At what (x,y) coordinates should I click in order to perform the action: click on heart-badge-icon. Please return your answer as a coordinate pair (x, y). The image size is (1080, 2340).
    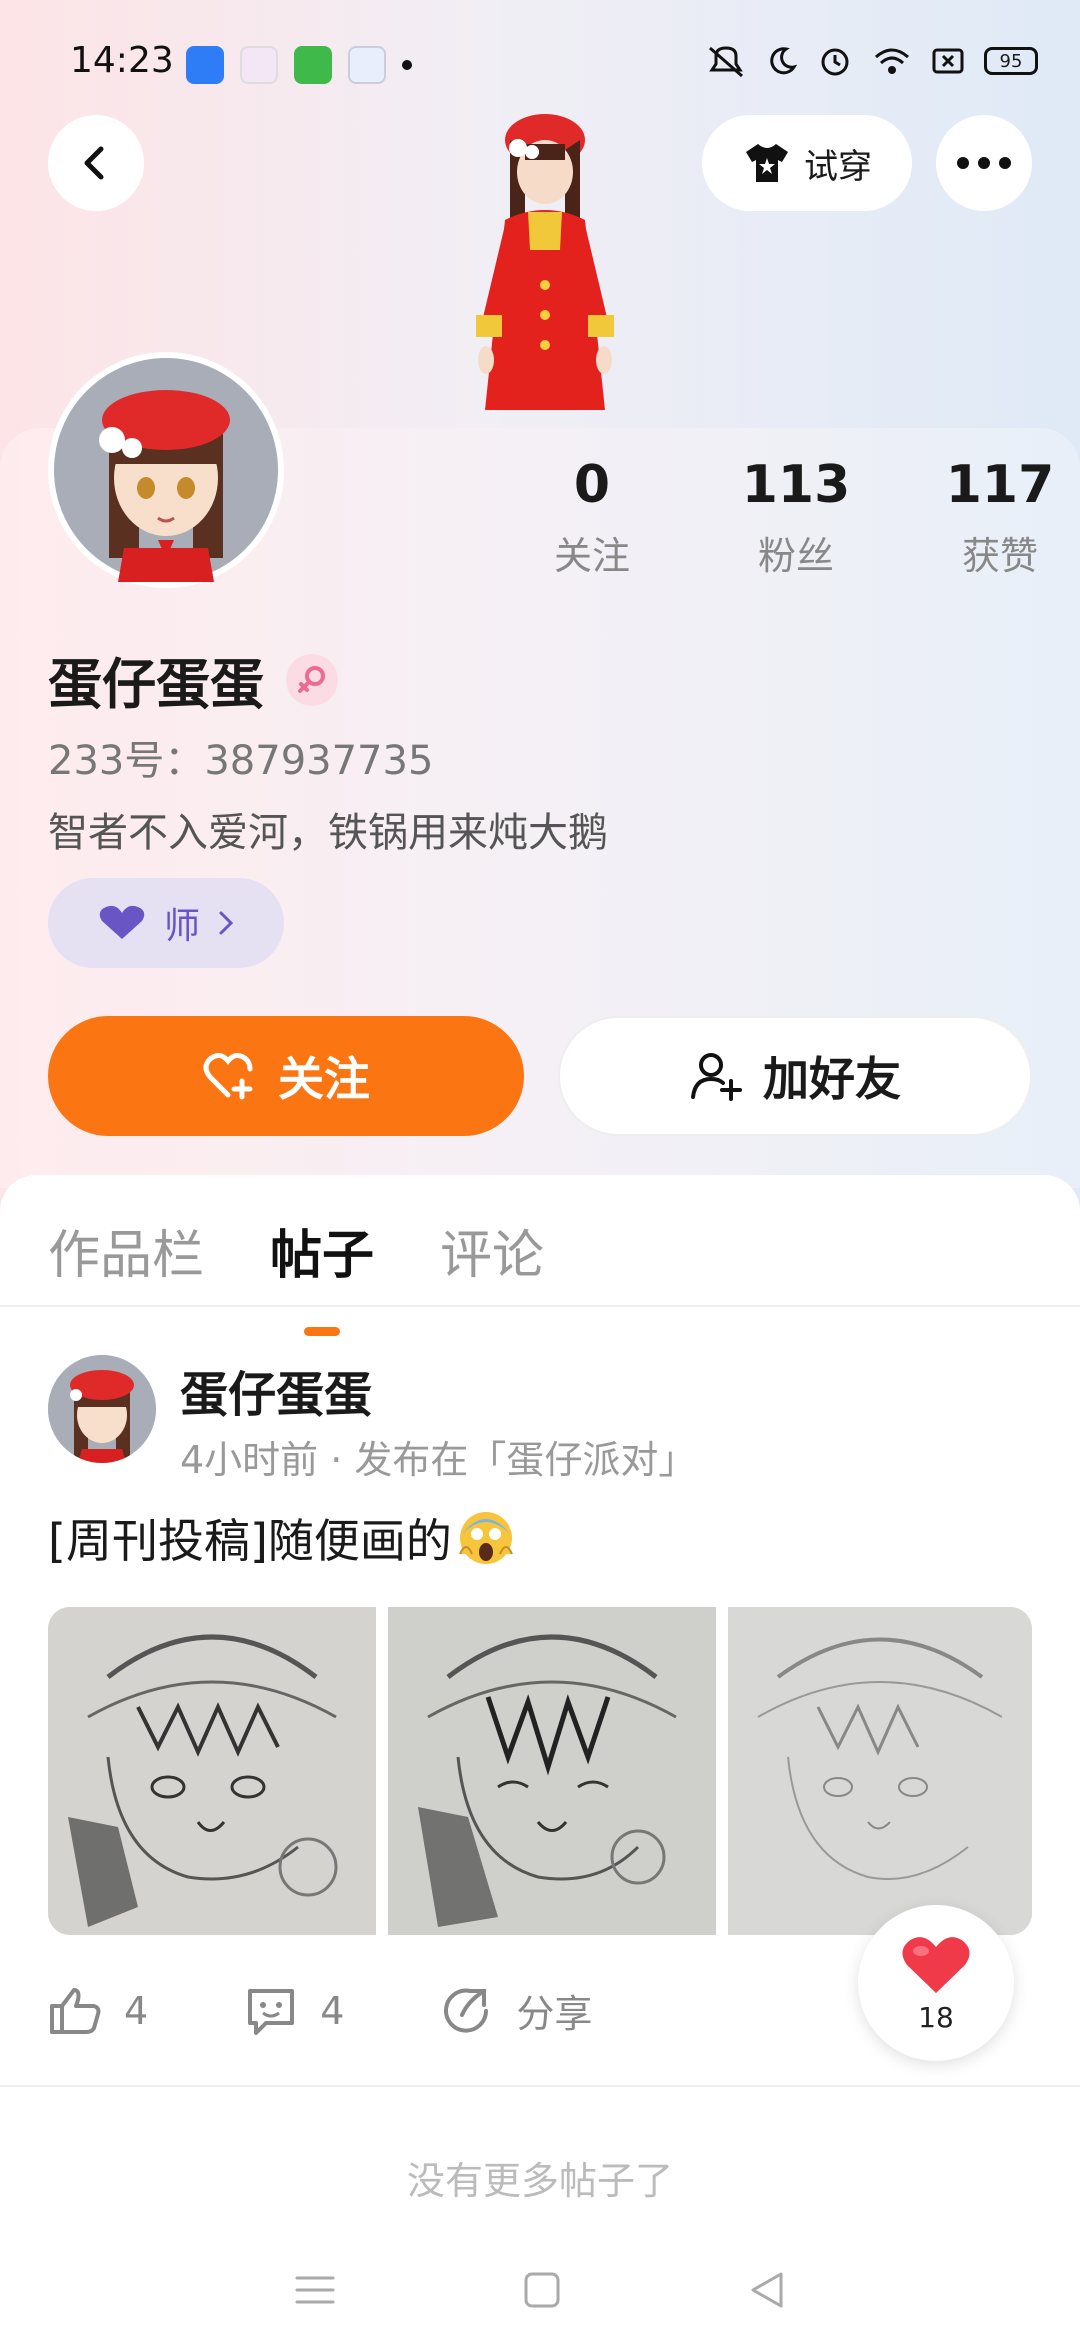
    Looking at the image, I should click on (122, 922).